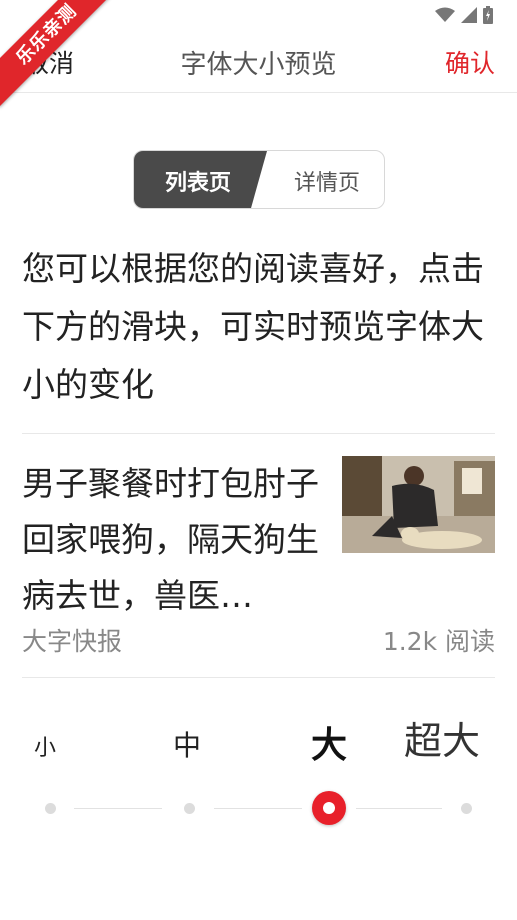 This screenshot has height=920, width=517. I want to click on top-app-bar: 取消 字体大小预览 确认, so click(258, 62).